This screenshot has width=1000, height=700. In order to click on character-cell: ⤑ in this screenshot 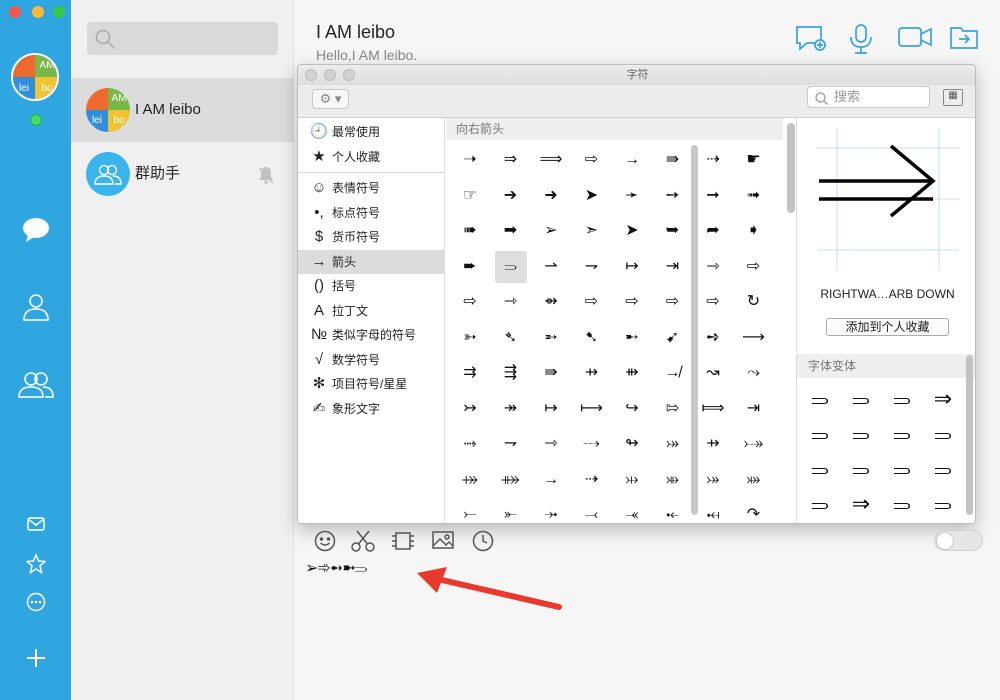, I will do `click(470, 444)`.